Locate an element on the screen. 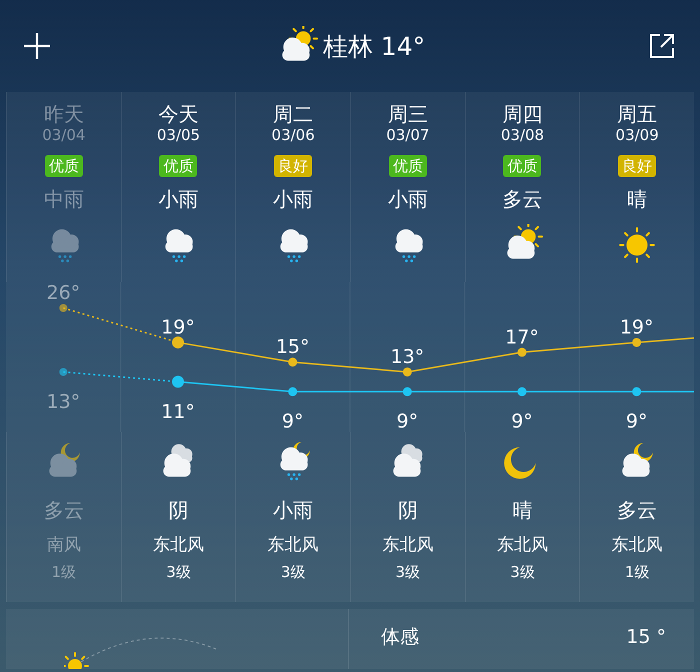 The image size is (700, 672). add-icon is located at coordinates (37, 46).